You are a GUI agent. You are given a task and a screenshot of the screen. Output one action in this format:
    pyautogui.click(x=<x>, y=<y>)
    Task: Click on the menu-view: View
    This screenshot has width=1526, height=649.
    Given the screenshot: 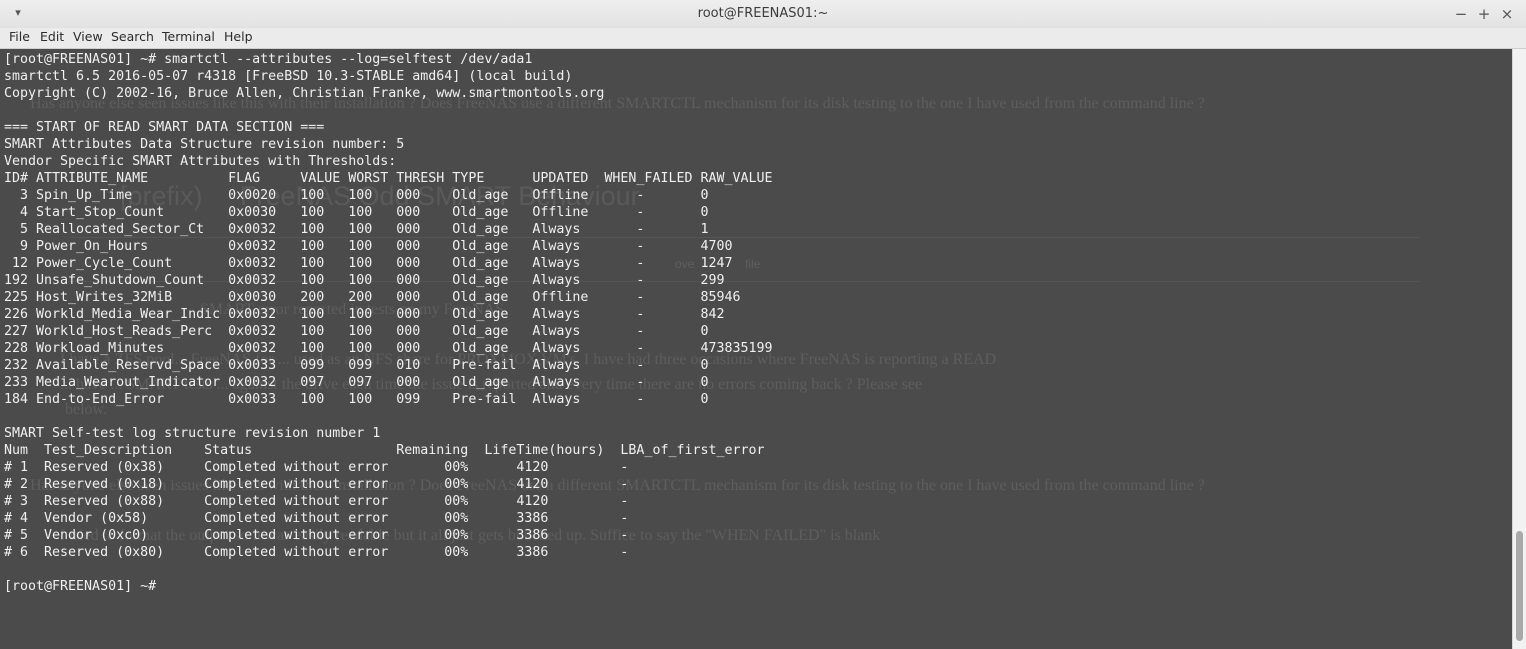 What is the action you would take?
    pyautogui.click(x=88, y=38)
    